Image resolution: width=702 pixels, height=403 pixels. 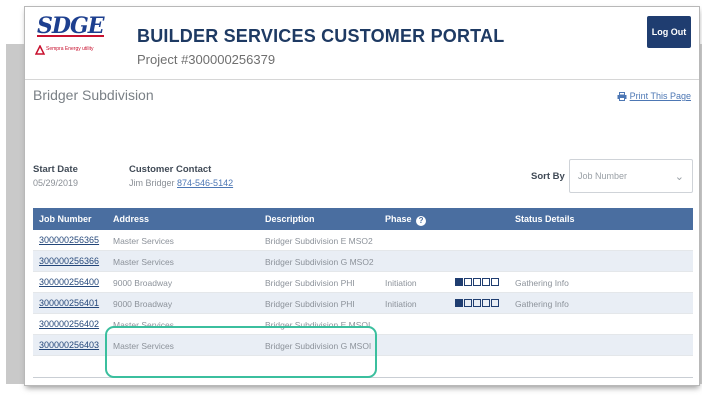 I want to click on customer-contact-label: Customer Contact, so click(x=170, y=169).